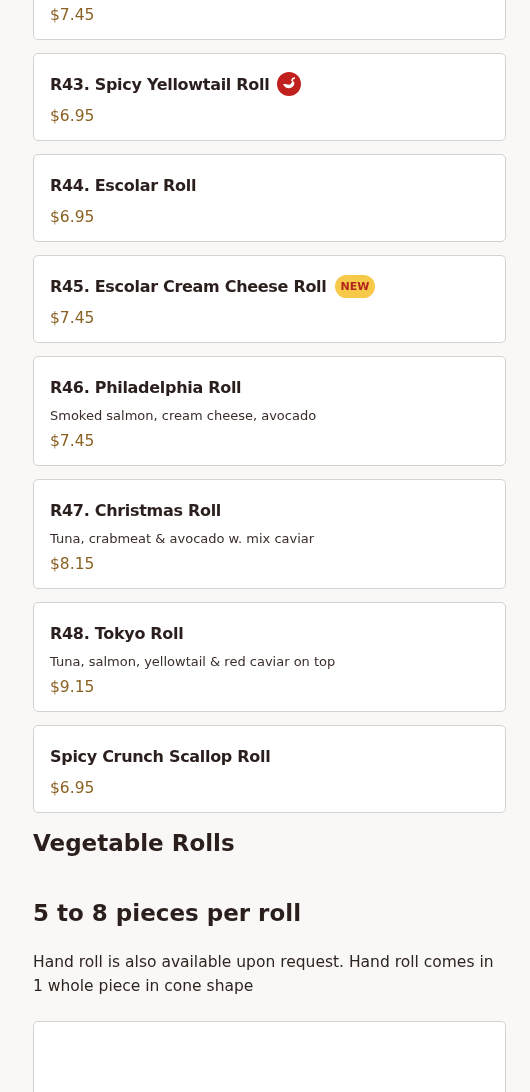  What do you see at coordinates (134, 843) in the screenshot?
I see `section-title: Vegetable Rolls` at bounding box center [134, 843].